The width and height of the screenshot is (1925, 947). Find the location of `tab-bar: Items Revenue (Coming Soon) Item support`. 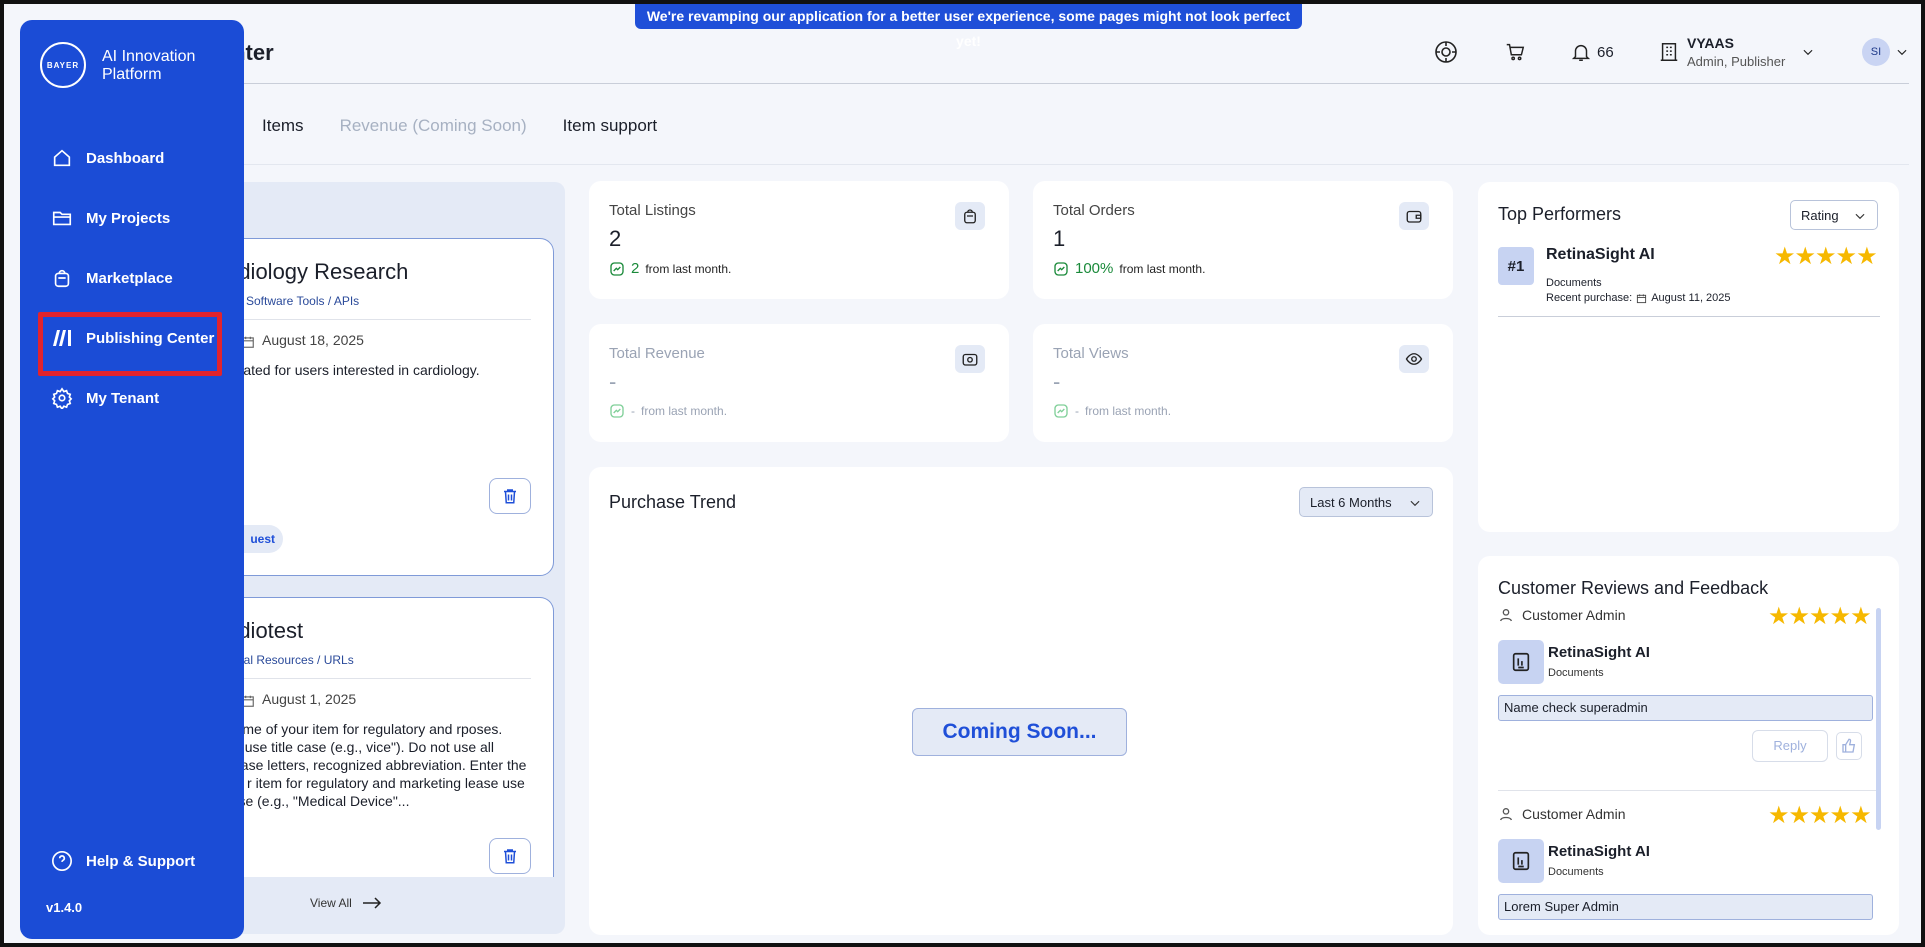

tab-bar: Items Revenue (Coming Soon) Item support is located at coordinates (430, 126).